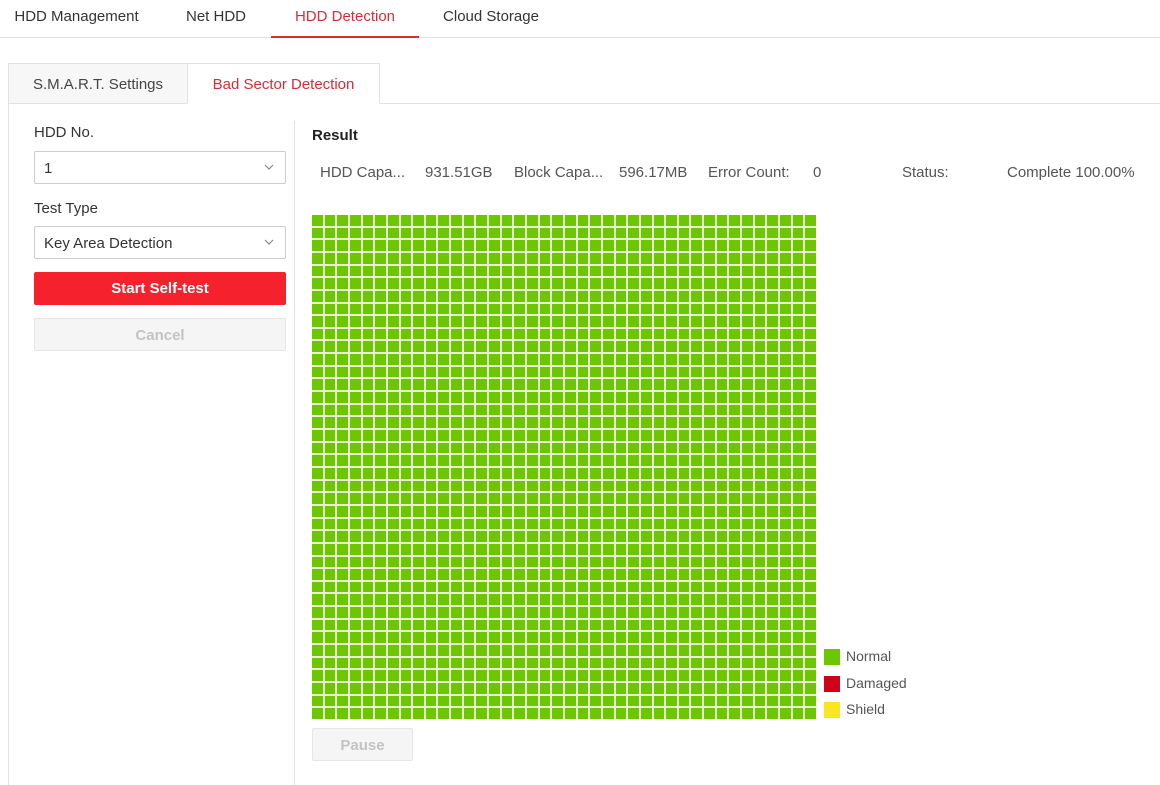  Describe the element at coordinates (491, 19) in the screenshot. I see `tab-cloud-storage: Cloud Storage` at that location.